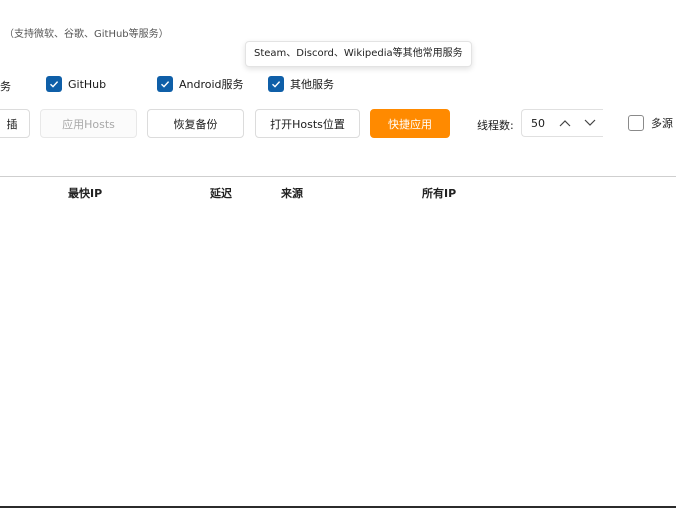 The height and width of the screenshot is (508, 676). I want to click on quick-apply-button: 快捷应用, so click(410, 123).